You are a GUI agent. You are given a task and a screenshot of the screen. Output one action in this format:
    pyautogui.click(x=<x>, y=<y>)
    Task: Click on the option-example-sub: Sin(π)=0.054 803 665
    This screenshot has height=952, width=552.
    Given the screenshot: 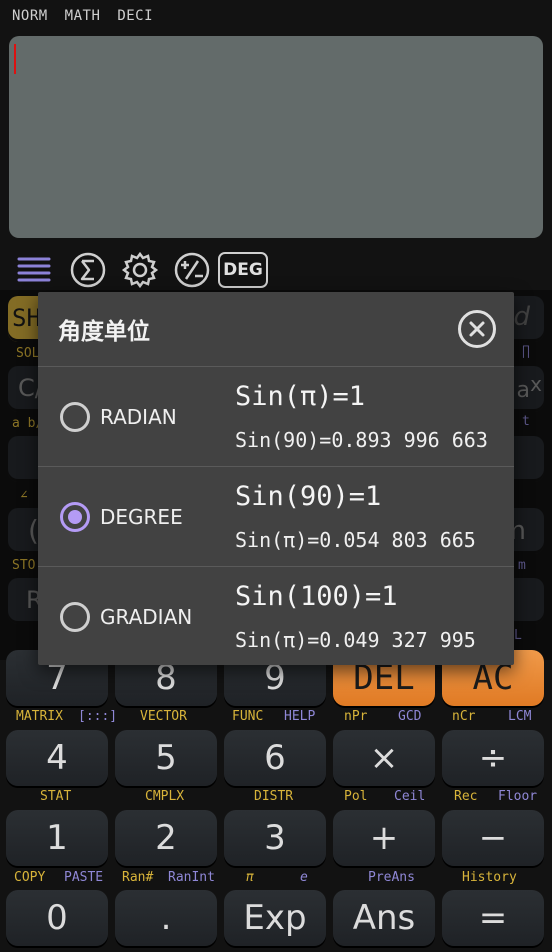 What is the action you would take?
    pyautogui.click(x=355, y=540)
    